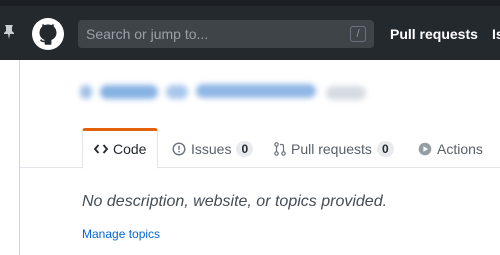 The height and width of the screenshot is (255, 500). What do you see at coordinates (250, 3) in the screenshot?
I see `header-top-edge` at bounding box center [250, 3].